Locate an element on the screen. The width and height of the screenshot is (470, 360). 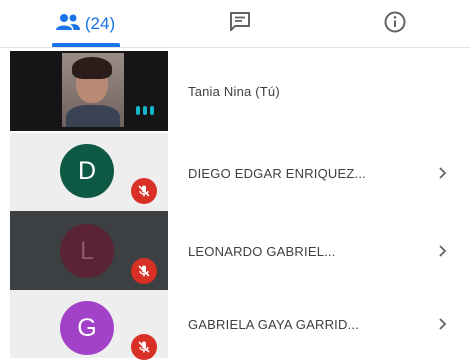
participant-avatar-tile: D is located at coordinates (89, 173).